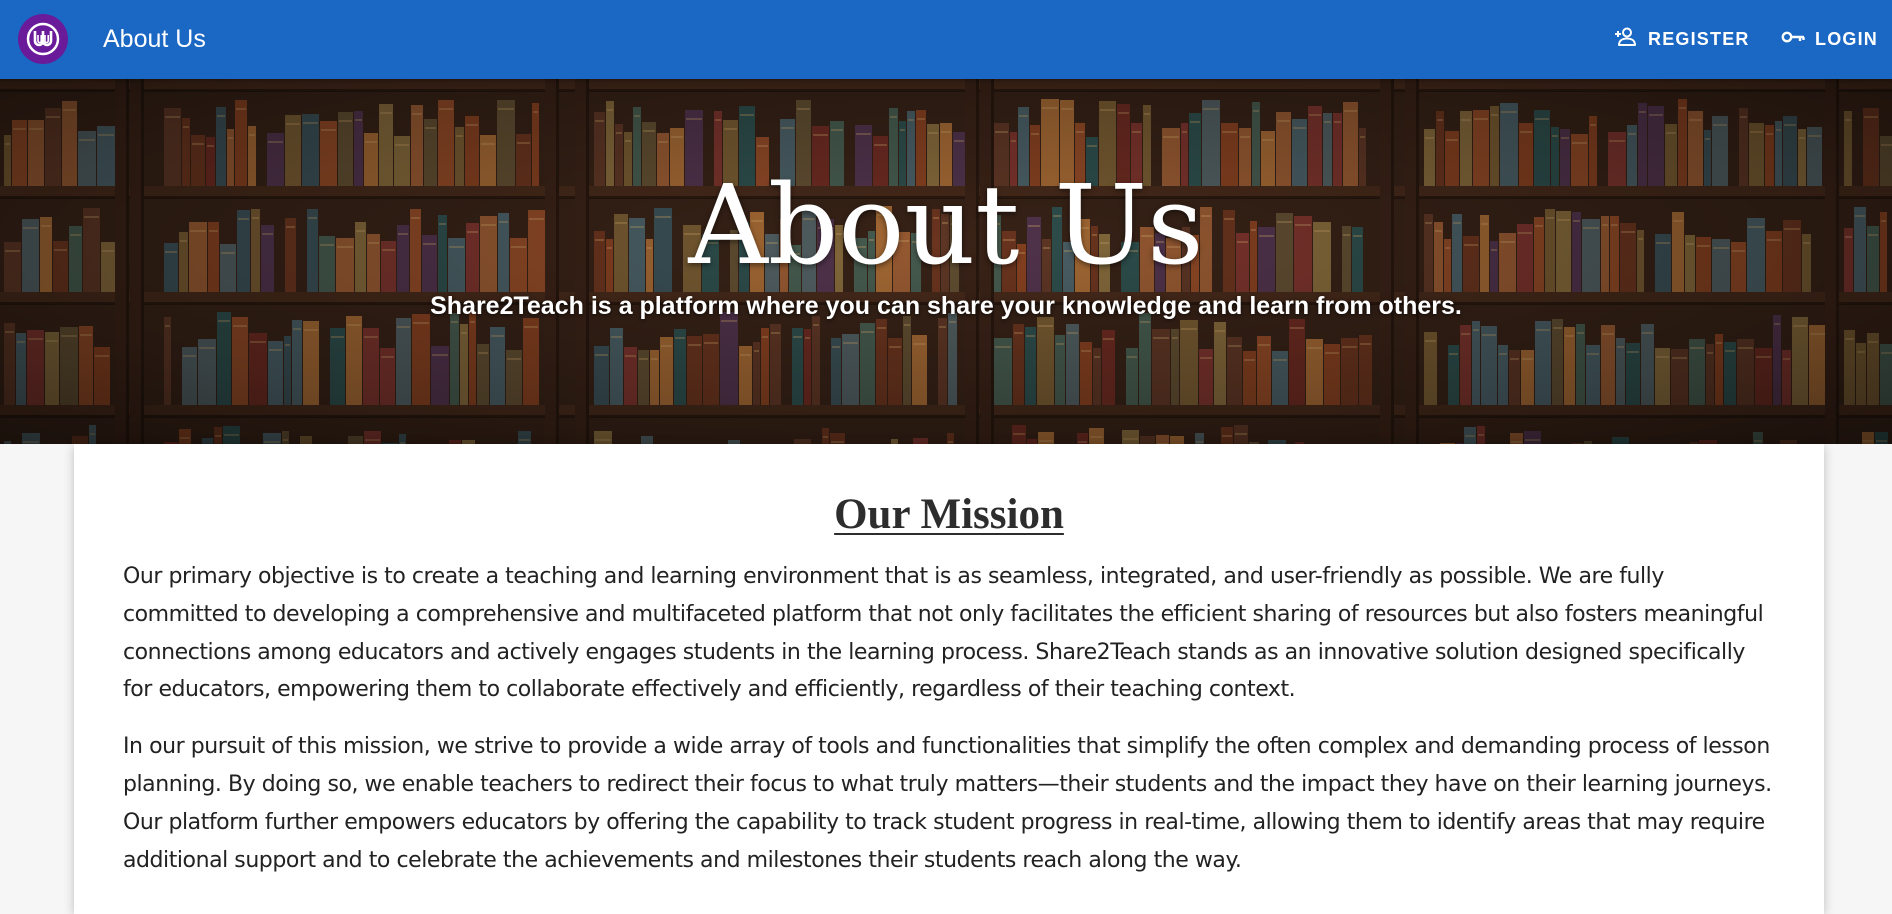 The width and height of the screenshot is (1892, 914). Describe the element at coordinates (946, 39) in the screenshot. I see `top-app-bar: About Us REGISTER LOGIN` at that location.